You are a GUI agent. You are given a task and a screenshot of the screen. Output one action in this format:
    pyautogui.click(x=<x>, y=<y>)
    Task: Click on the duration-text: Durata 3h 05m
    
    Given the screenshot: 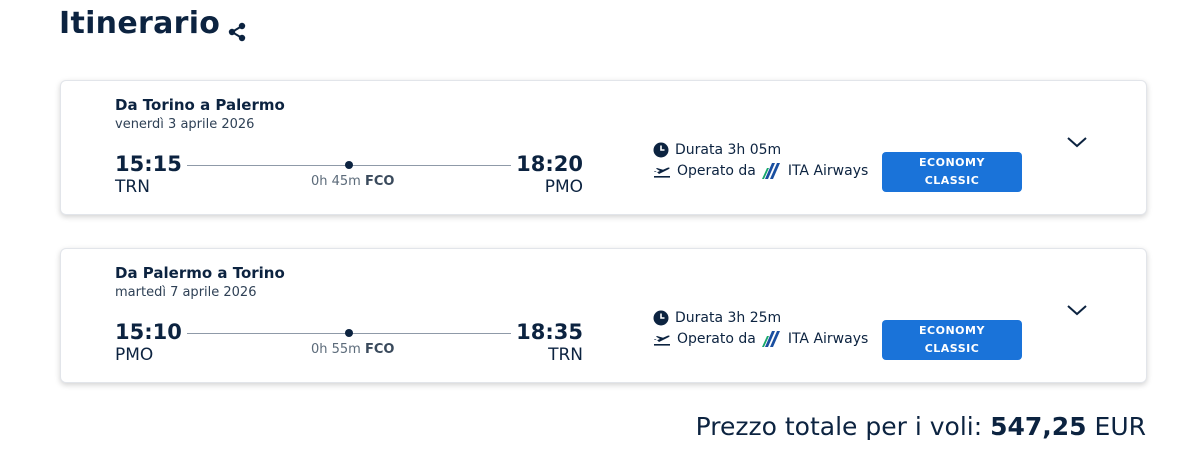 What is the action you would take?
    pyautogui.click(x=728, y=150)
    